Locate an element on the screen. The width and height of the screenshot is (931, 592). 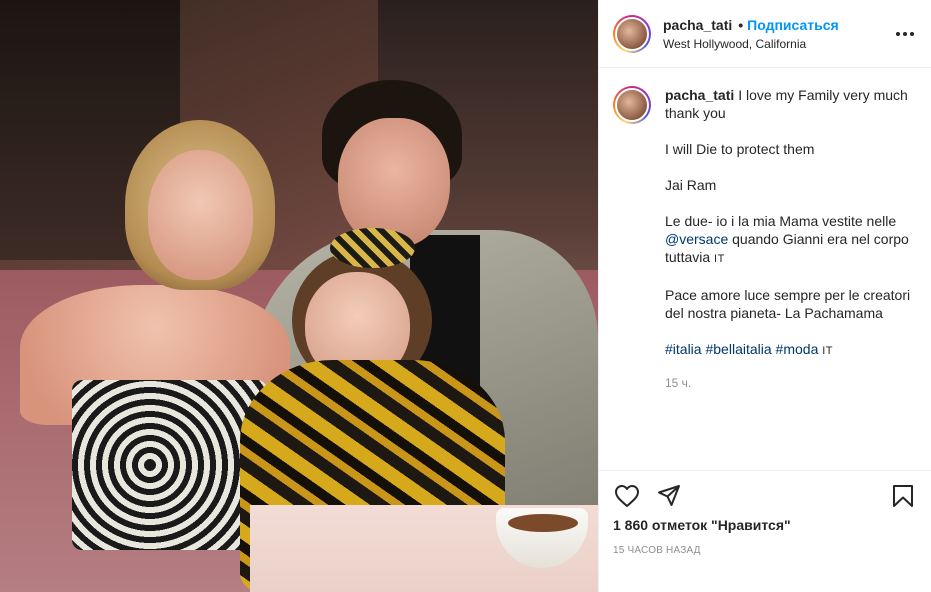
photo-man-face is located at coordinates (394, 183).